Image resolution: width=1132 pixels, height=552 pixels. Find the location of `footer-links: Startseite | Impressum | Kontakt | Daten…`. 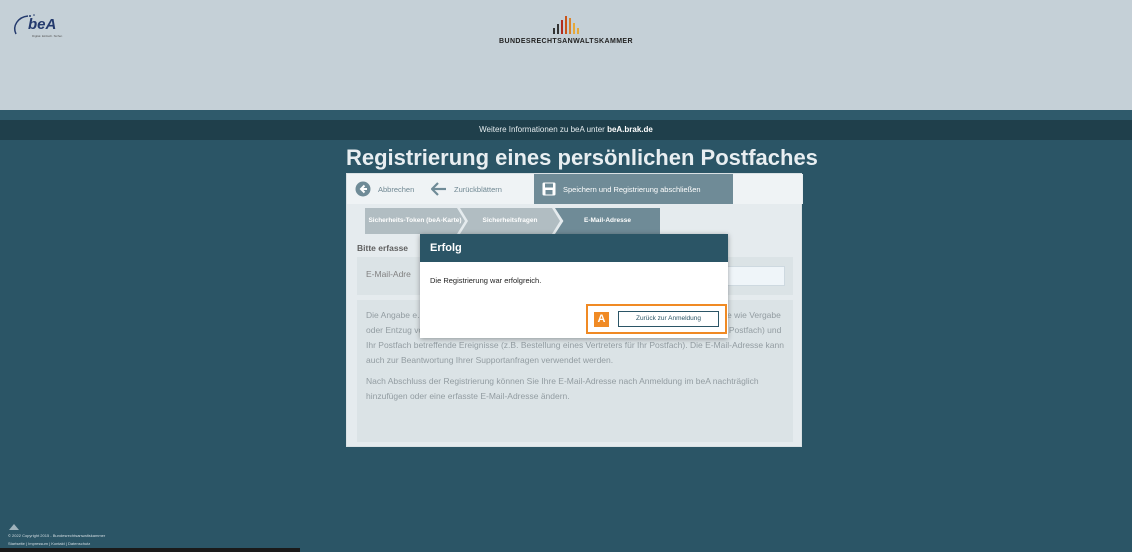

footer-links: Startseite | Impressum | Kontakt | Daten… is located at coordinates (49, 543).